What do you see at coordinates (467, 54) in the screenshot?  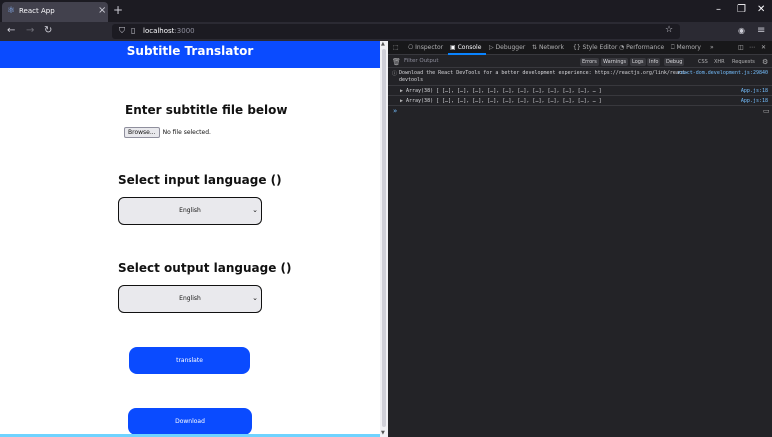 I see `active-tab-indicator` at bounding box center [467, 54].